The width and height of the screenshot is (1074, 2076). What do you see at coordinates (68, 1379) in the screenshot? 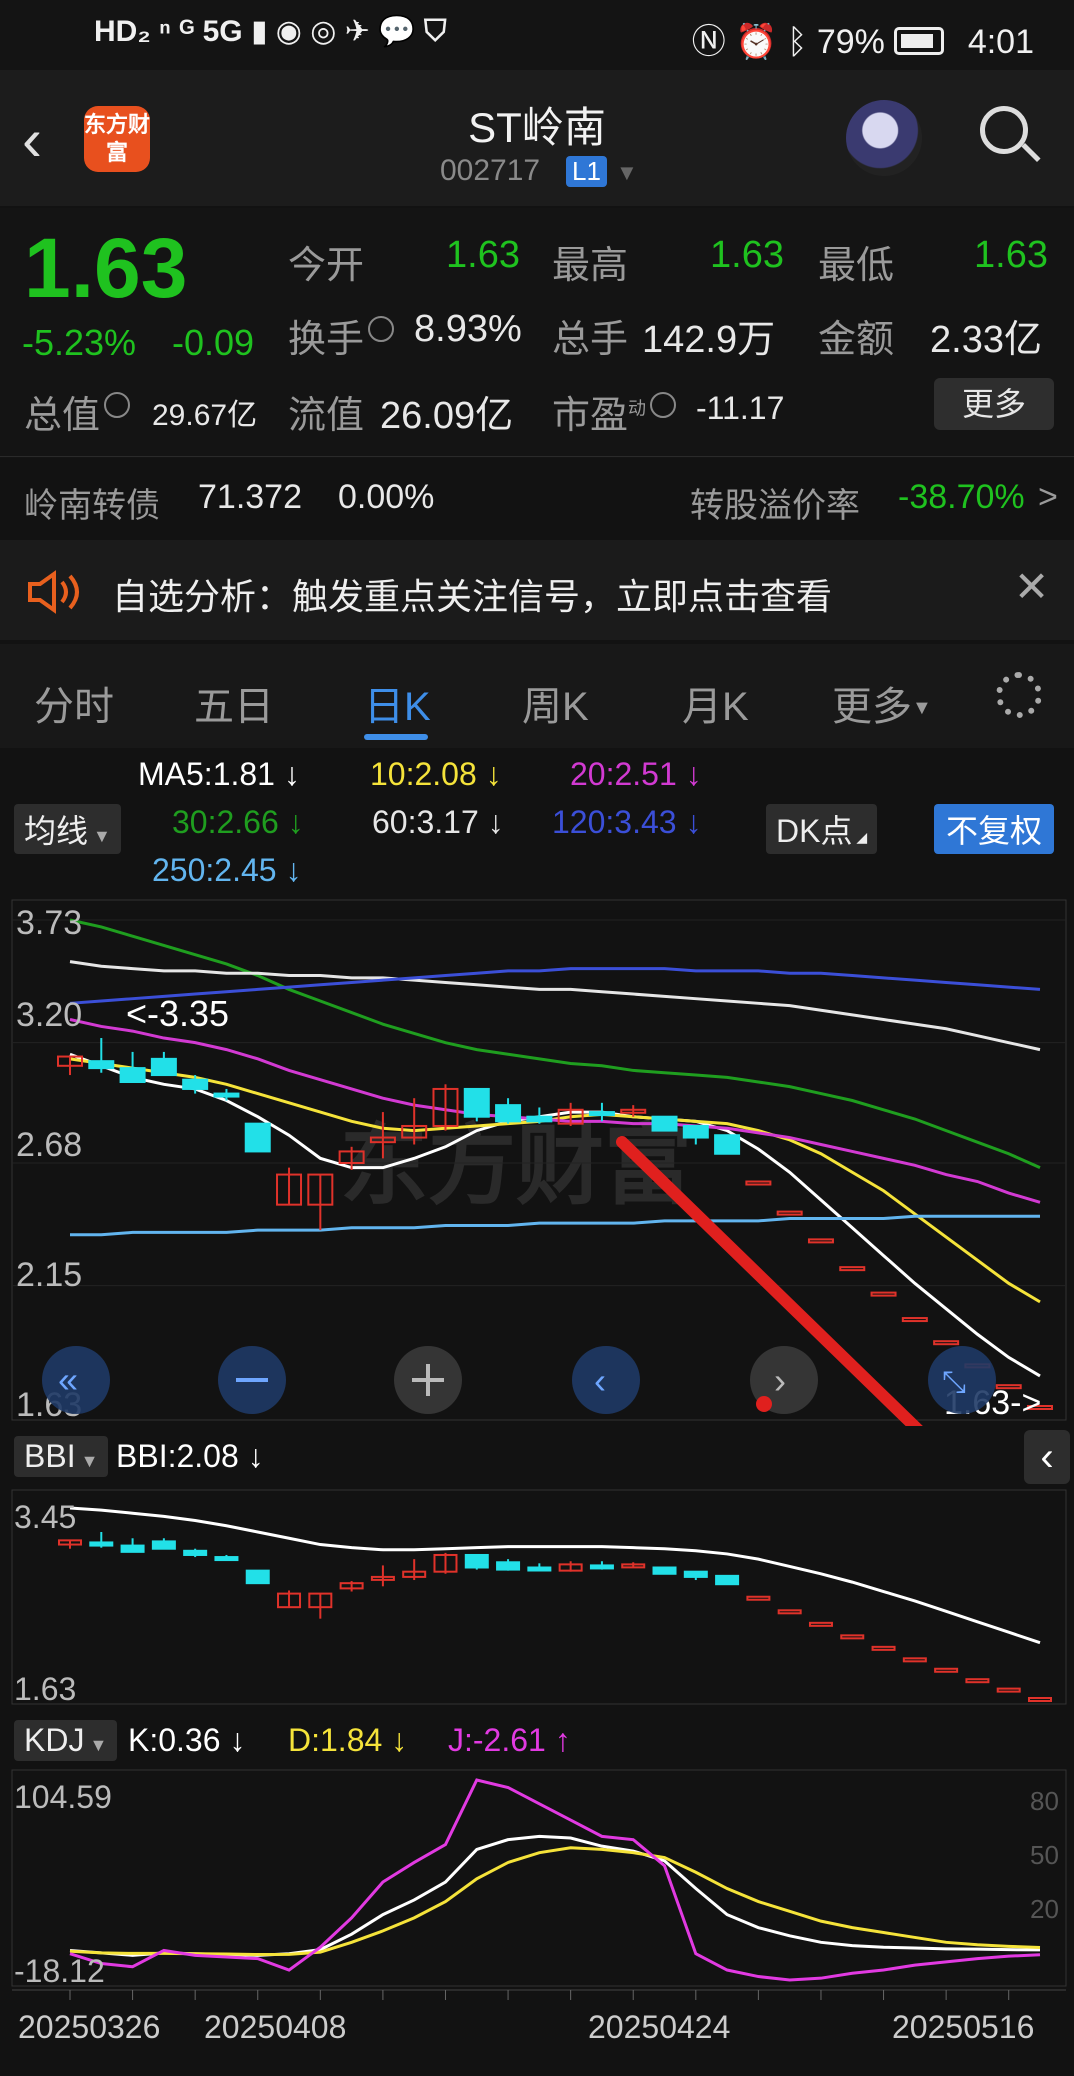
I see `double-chevron-left-icon: «` at bounding box center [68, 1379].